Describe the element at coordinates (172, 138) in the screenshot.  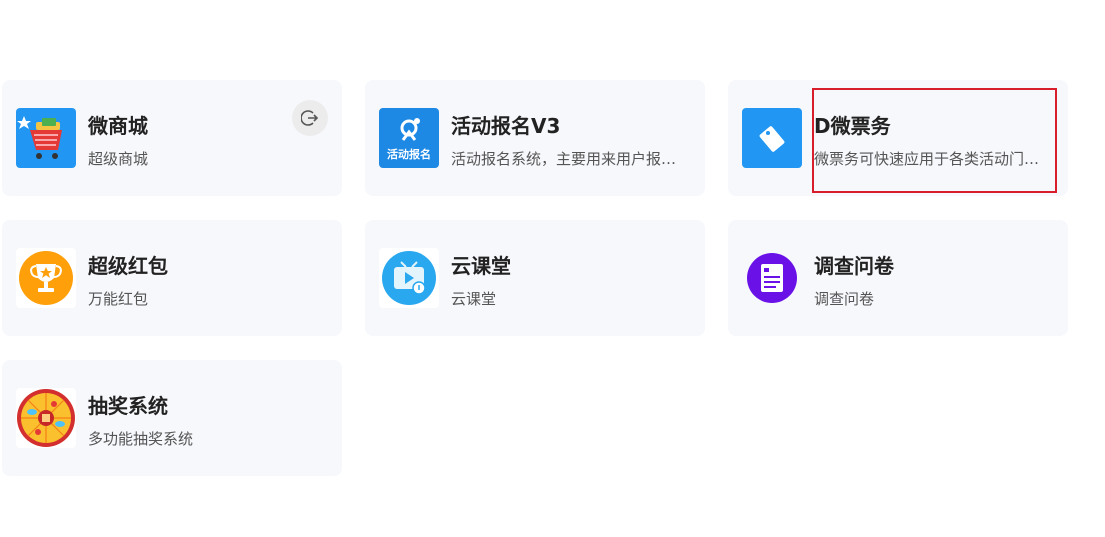
I see `app-card-mall: 微商城 超级商城` at that location.